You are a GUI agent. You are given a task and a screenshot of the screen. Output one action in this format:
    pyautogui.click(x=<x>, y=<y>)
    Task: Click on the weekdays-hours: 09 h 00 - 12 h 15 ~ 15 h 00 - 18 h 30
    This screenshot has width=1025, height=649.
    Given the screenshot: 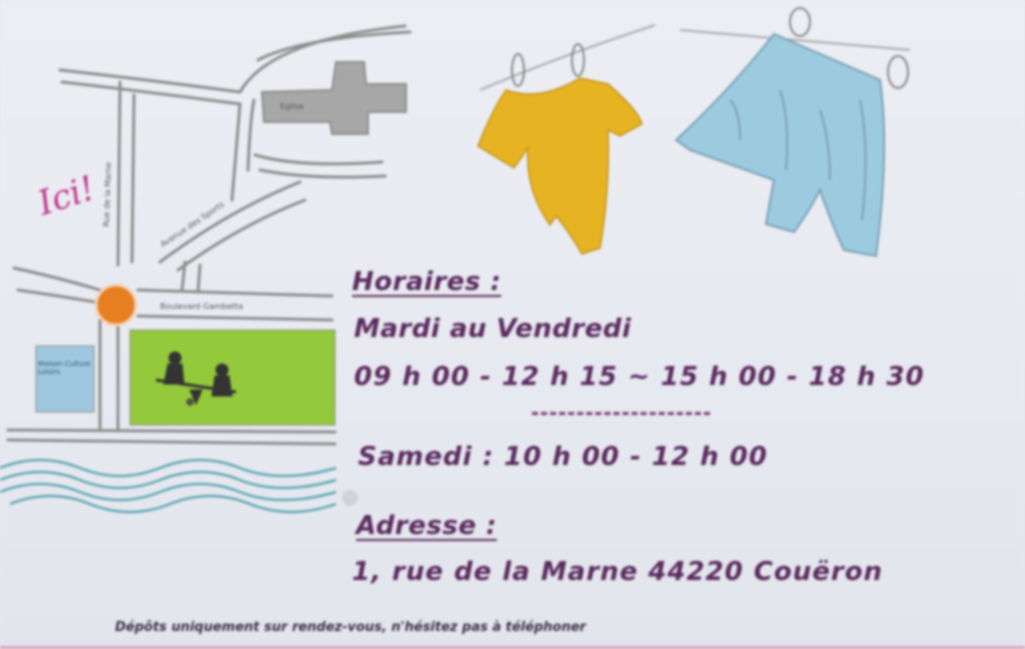 What is the action you would take?
    pyautogui.click(x=639, y=377)
    